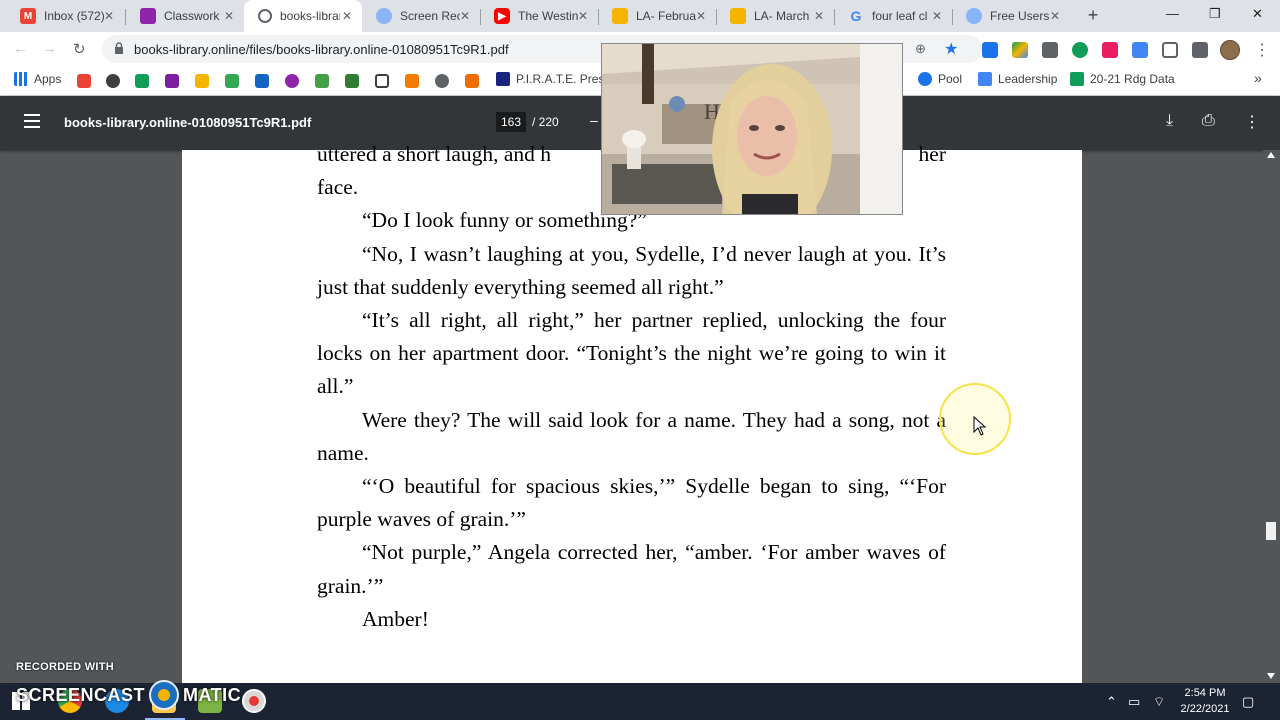 This screenshot has width=1280, height=720. Describe the element at coordinates (84, 81) in the screenshot. I see `gmail-icon` at that location.